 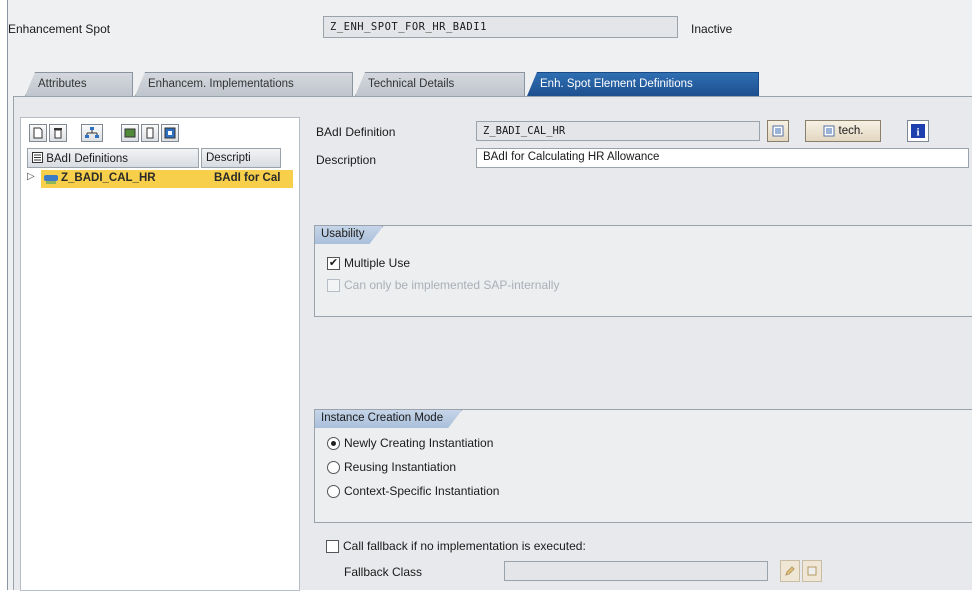 I want to click on expand-icon, so click(x=130, y=133).